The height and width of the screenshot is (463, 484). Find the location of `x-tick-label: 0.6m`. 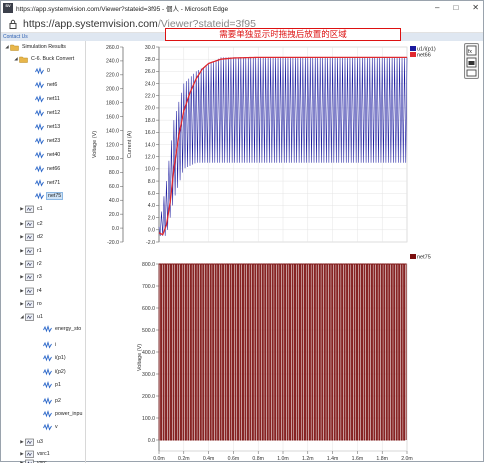

x-tick-label: 0.6m is located at coordinates (234, 459).